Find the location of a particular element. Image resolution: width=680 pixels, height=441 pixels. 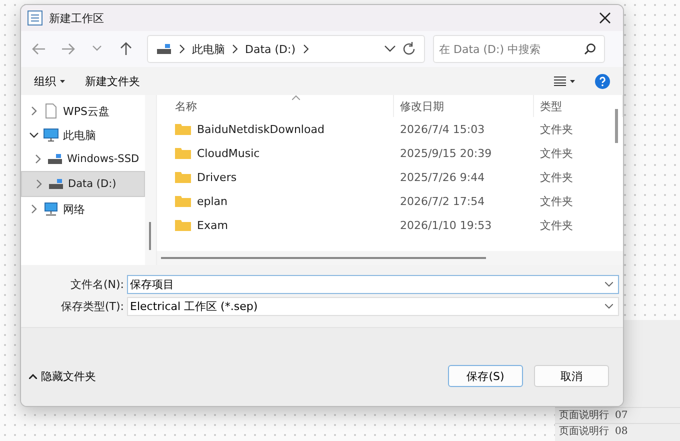

field-label: 文件名(N): is located at coordinates (96, 284).